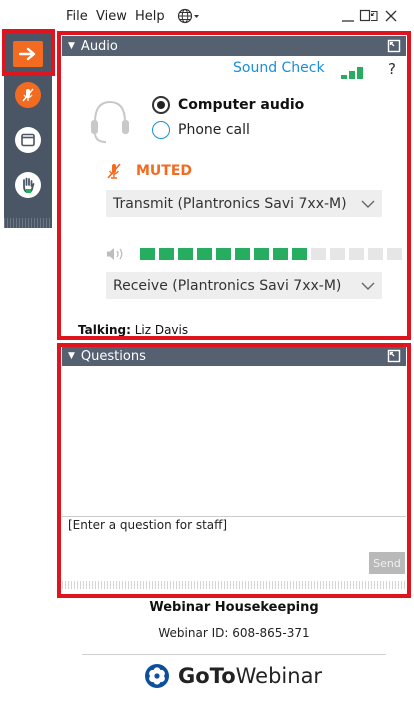 This screenshot has width=414, height=708. What do you see at coordinates (133, 330) in the screenshot?
I see `talking-indicator: Talking: Liz Davis` at bounding box center [133, 330].